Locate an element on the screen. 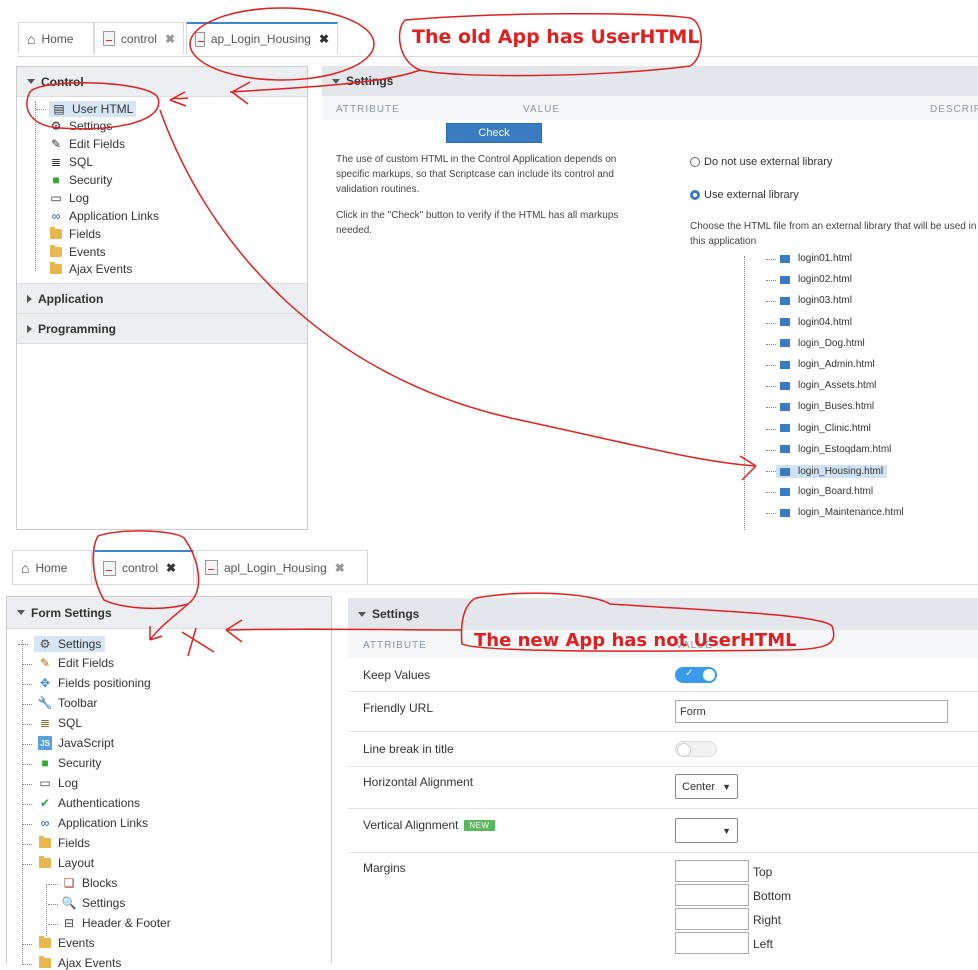 The image size is (978, 970). file-item: login04.html is located at coordinates (809, 322).